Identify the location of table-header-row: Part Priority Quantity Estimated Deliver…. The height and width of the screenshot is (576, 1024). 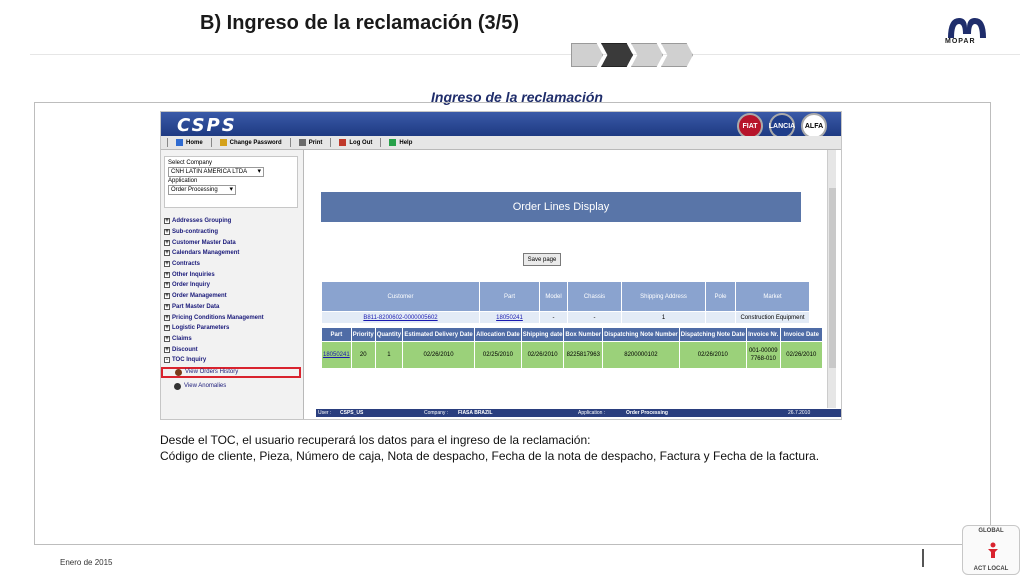
(572, 334).